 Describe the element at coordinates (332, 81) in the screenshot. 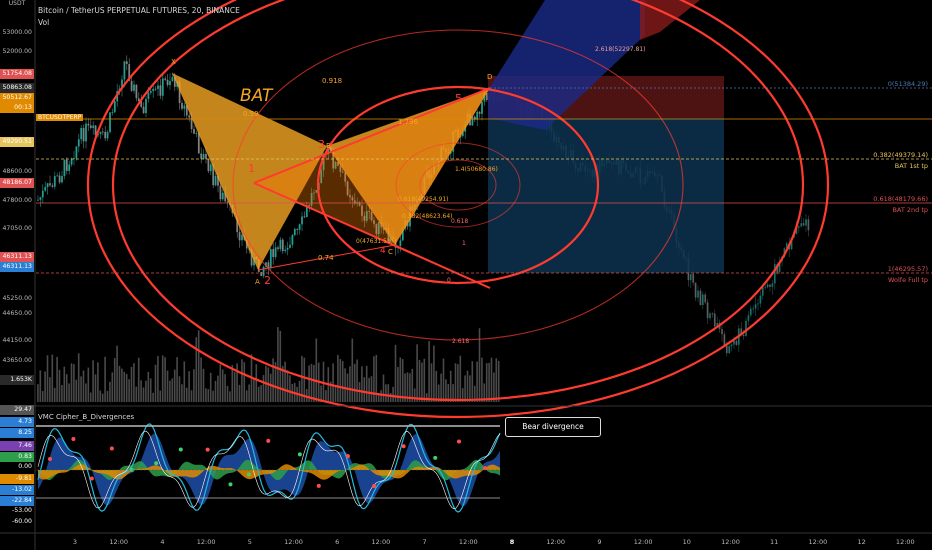

I see `ratio-0918: 0.918` at that location.